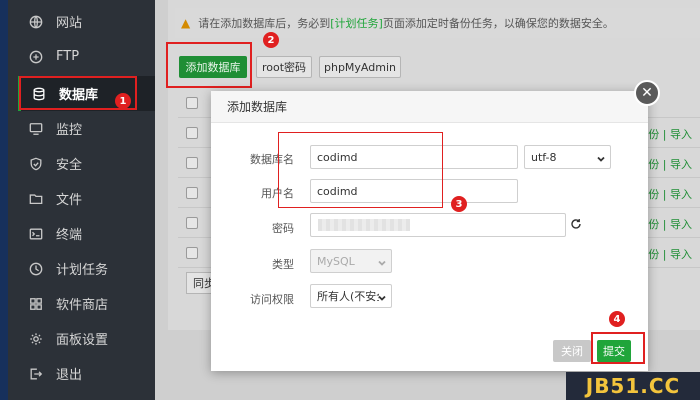 The image size is (700, 400). Describe the element at coordinates (567, 157) in the screenshot. I see `charset-select: utf-8` at that location.